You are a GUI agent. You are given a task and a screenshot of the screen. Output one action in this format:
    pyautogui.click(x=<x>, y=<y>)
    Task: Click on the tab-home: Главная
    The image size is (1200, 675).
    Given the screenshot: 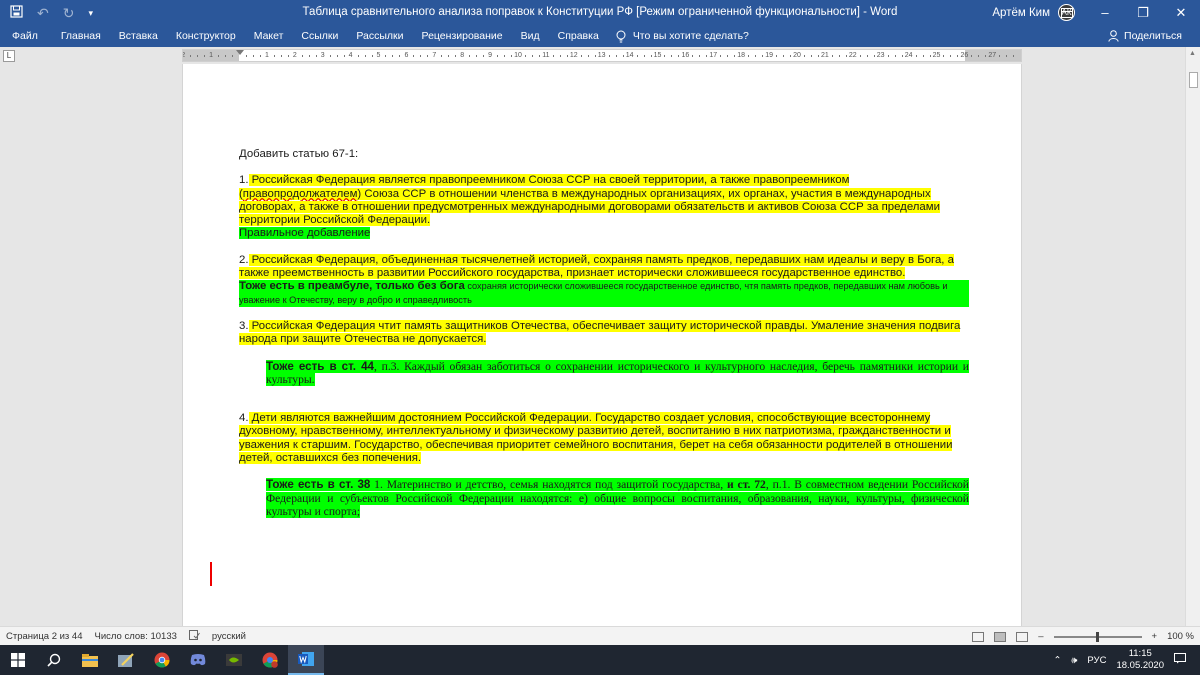 What is the action you would take?
    pyautogui.click(x=81, y=36)
    